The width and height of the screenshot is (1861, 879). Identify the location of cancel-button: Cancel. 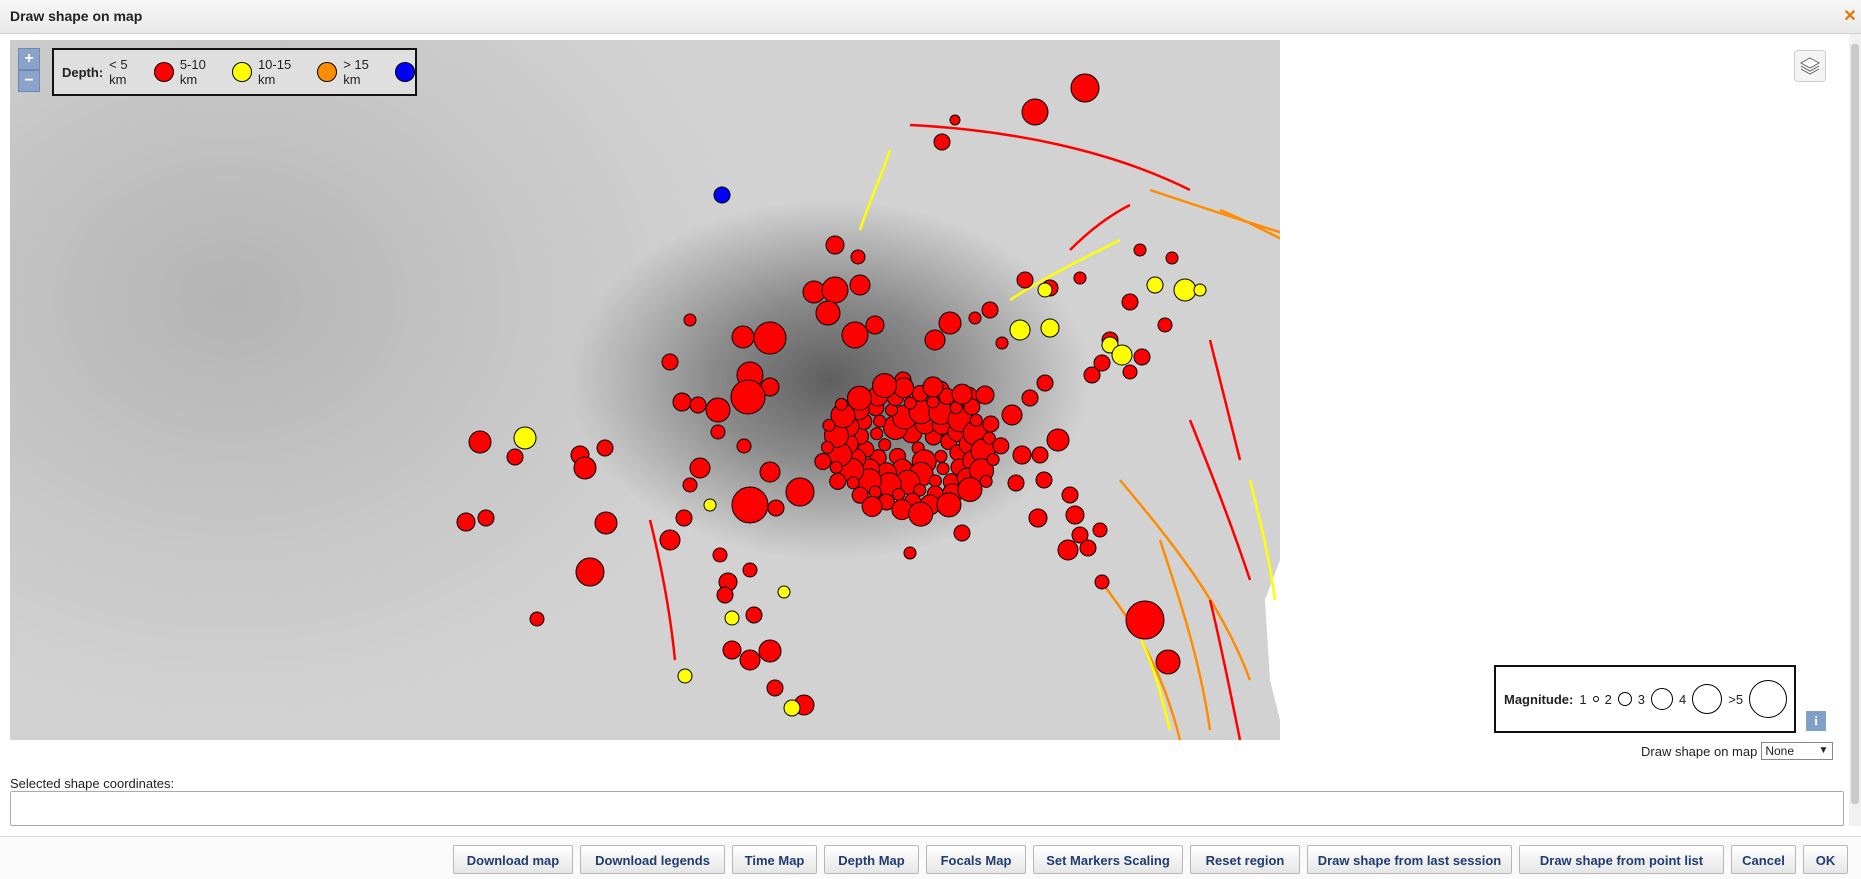
(1763, 859).